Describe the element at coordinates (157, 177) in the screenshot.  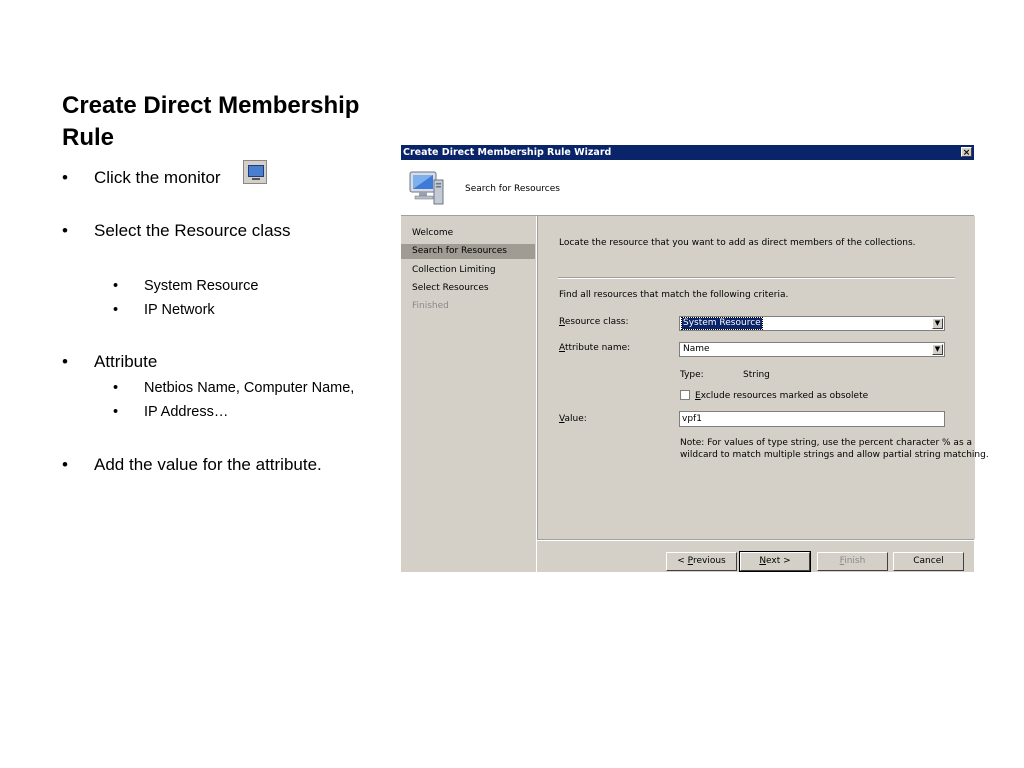
I see `bullet-text: Click the monitor` at that location.